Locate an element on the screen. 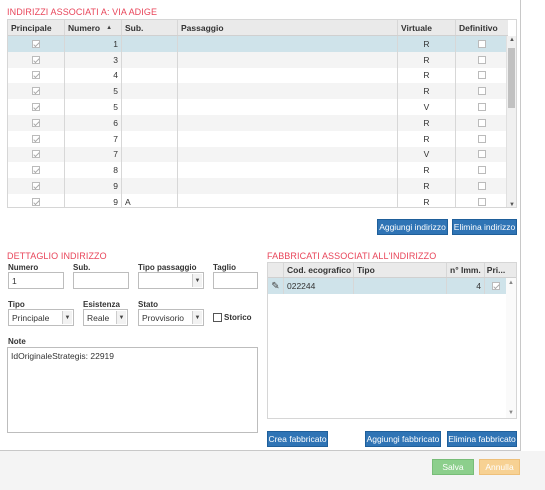 The image size is (545, 490). table-row: 1R is located at coordinates (258, 44).